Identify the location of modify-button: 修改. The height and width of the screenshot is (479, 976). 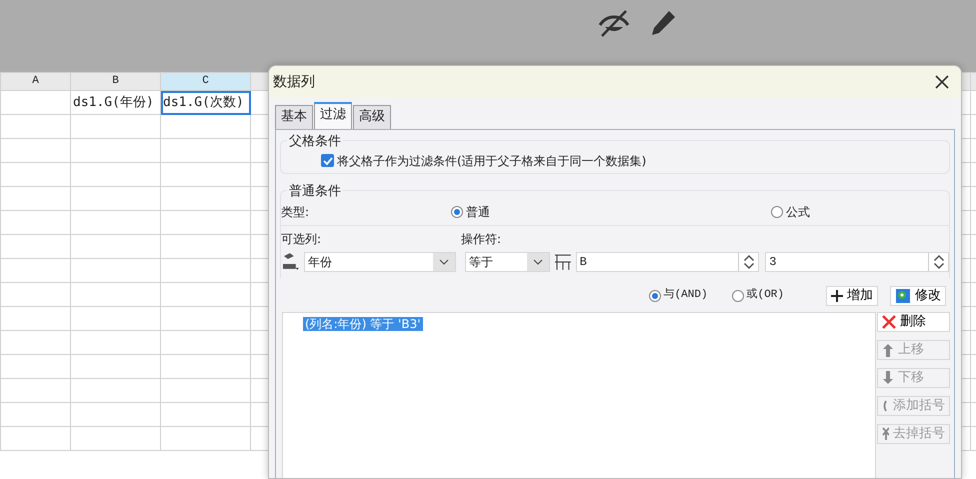
(918, 296).